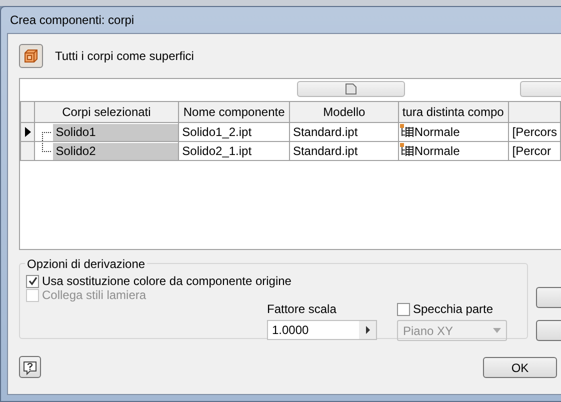 The height and width of the screenshot is (402, 561). I want to click on cube-icon, so click(31, 56).